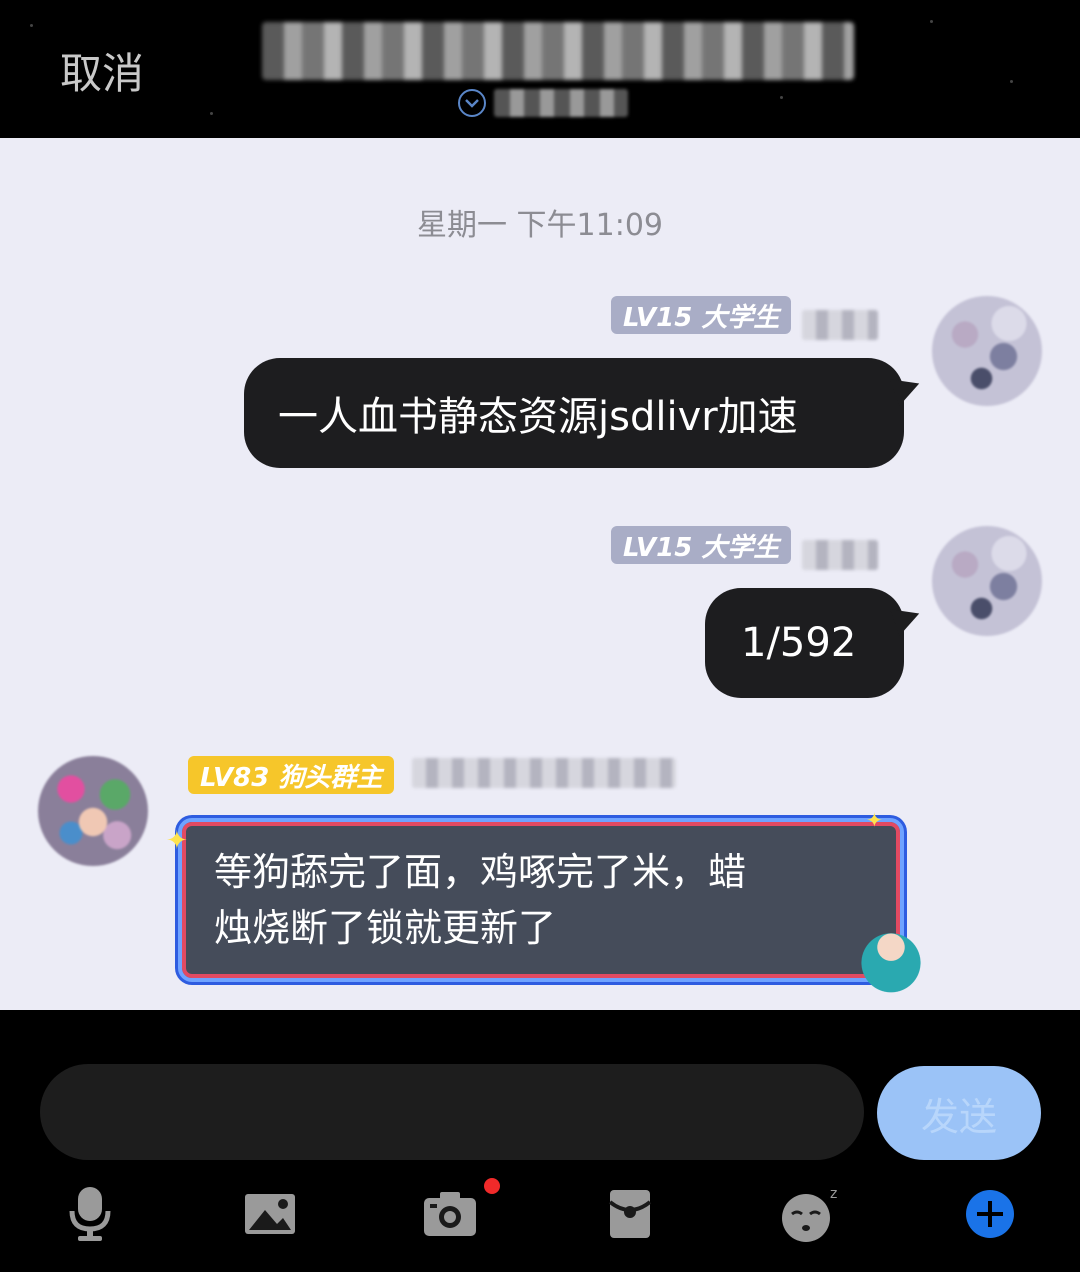 This screenshot has width=1080, height=1272. What do you see at coordinates (102, 70) in the screenshot?
I see `cancel-button: 取消` at bounding box center [102, 70].